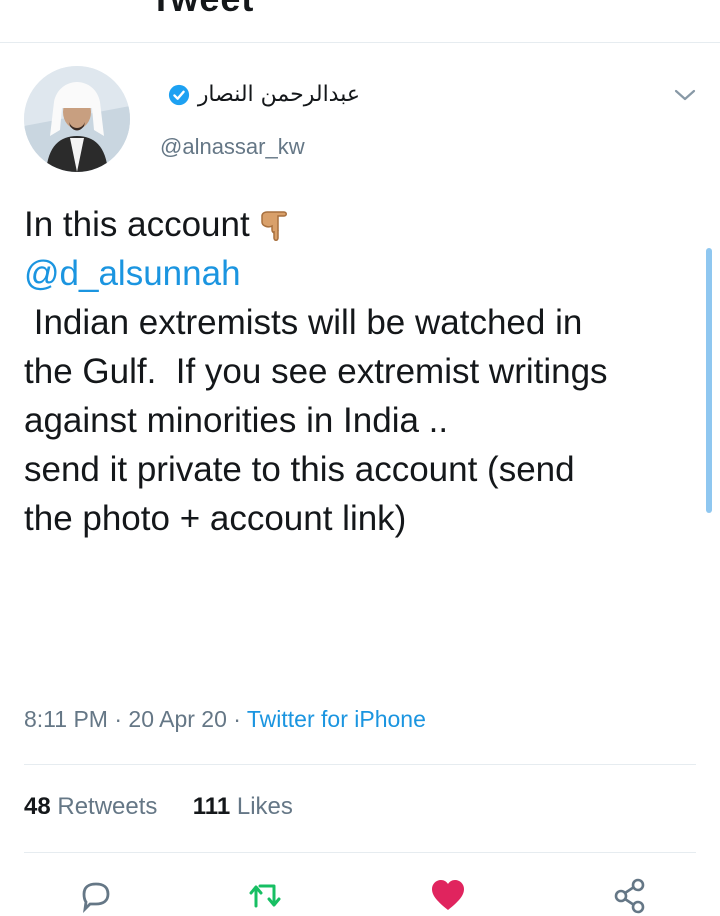 Image resolution: width=720 pixels, height=916 pixels. What do you see at coordinates (316, 371) in the screenshot?
I see `tweet-line: the Gulf. If you see extremist writings` at bounding box center [316, 371].